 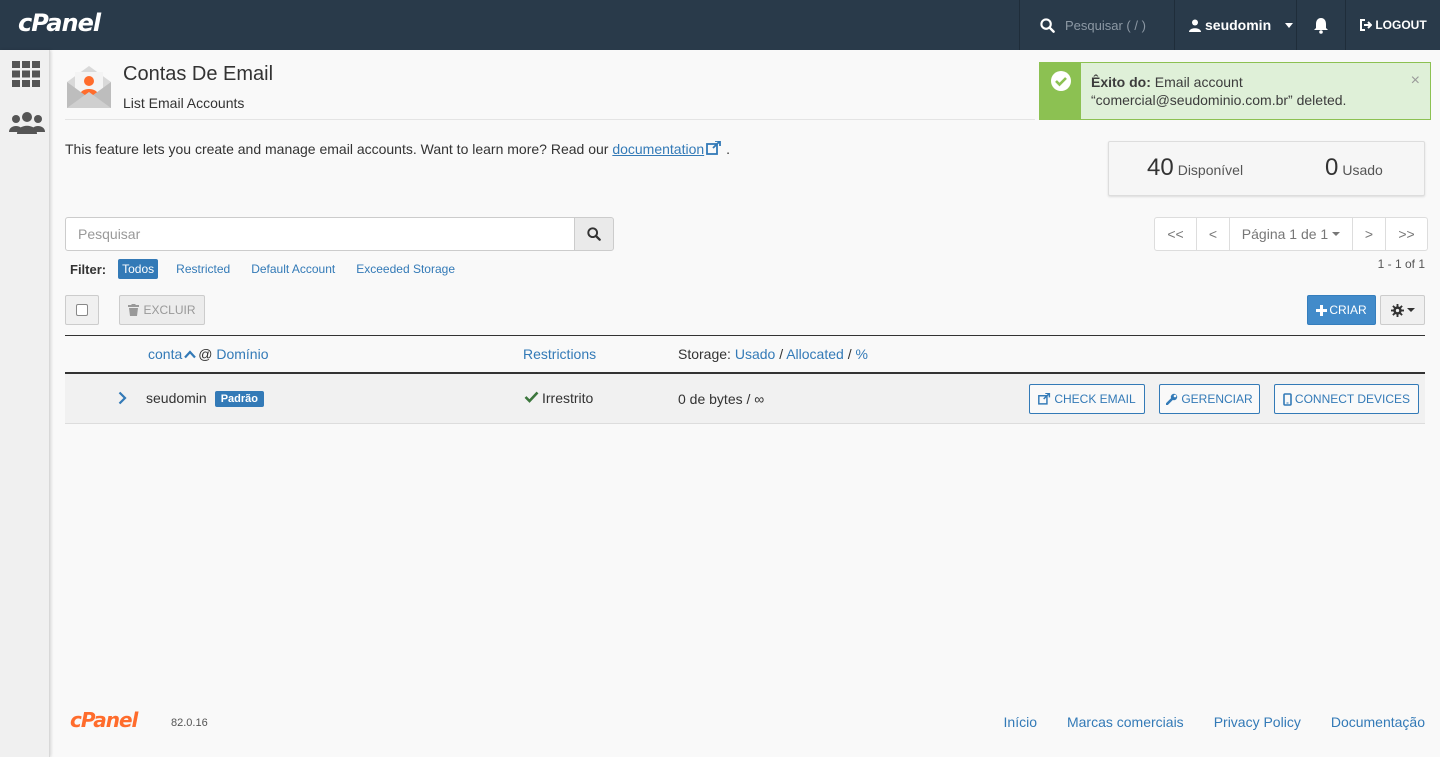 What do you see at coordinates (293, 269) in the screenshot?
I see `filter-default-account: Default Account` at bounding box center [293, 269].